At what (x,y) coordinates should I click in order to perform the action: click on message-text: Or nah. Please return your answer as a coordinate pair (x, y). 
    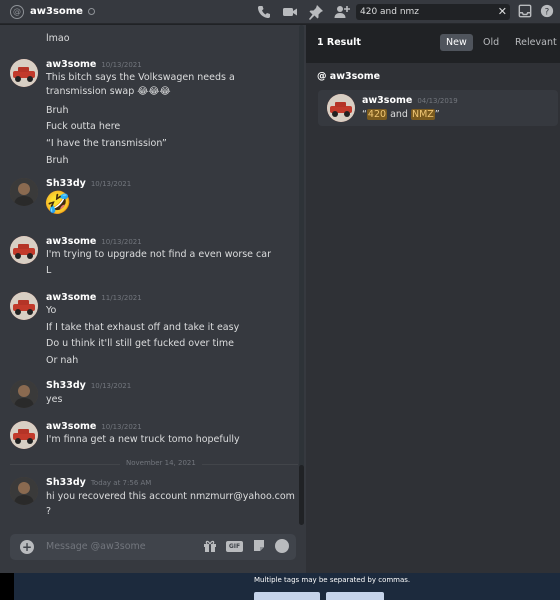
    Looking at the image, I should click on (62, 360).